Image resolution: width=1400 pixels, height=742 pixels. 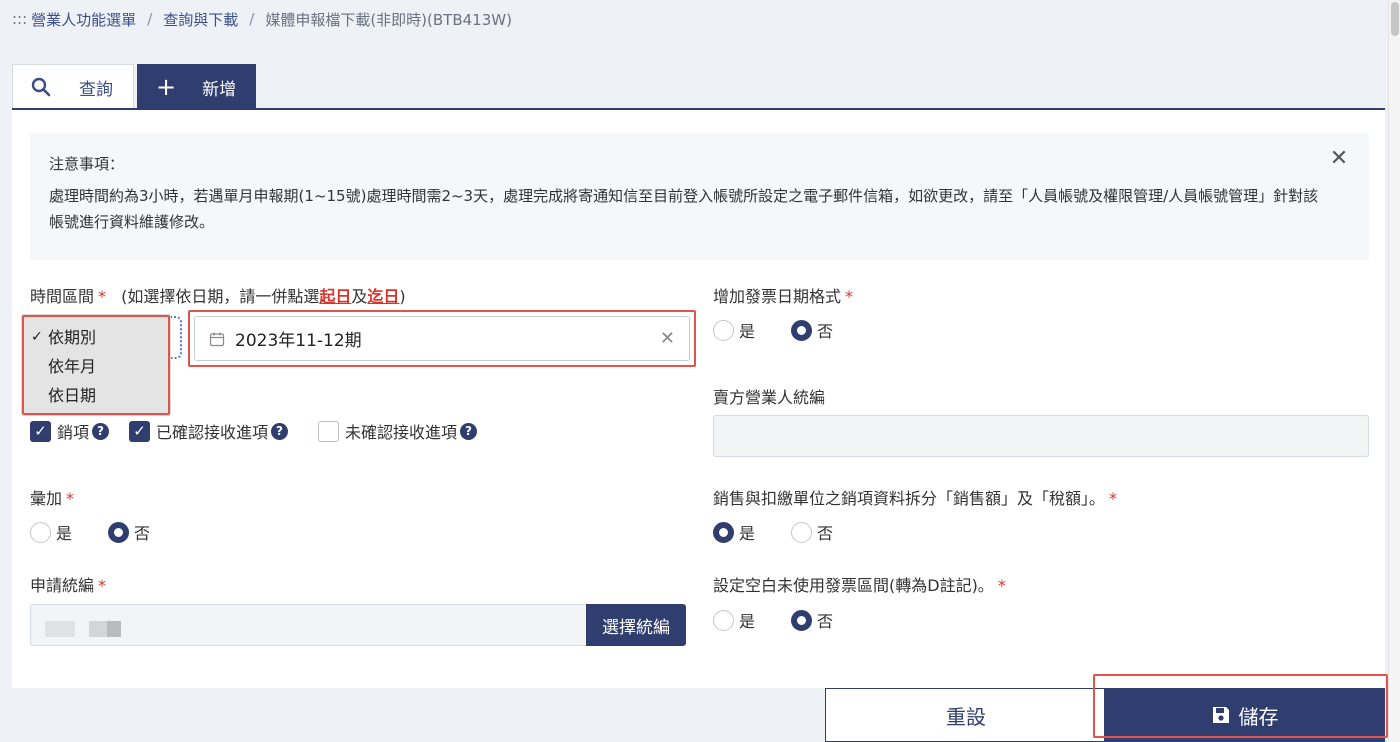 I want to click on split-radio-yes: 是, so click(x=734, y=532).